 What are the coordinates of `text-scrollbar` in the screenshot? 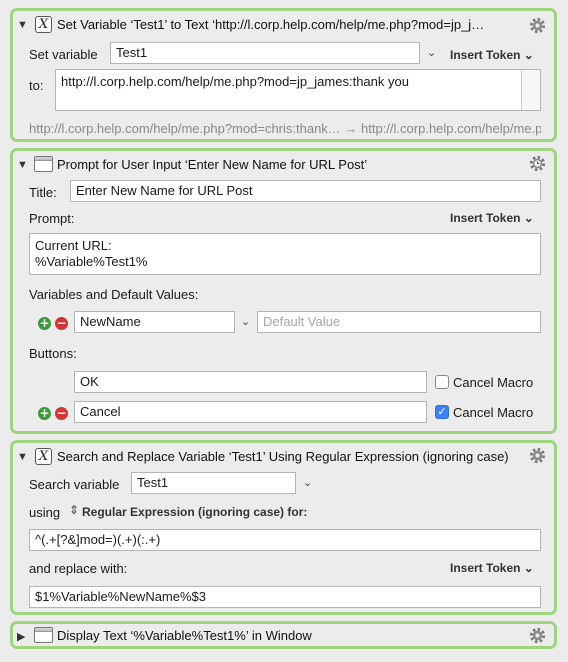 It's located at (530, 90).